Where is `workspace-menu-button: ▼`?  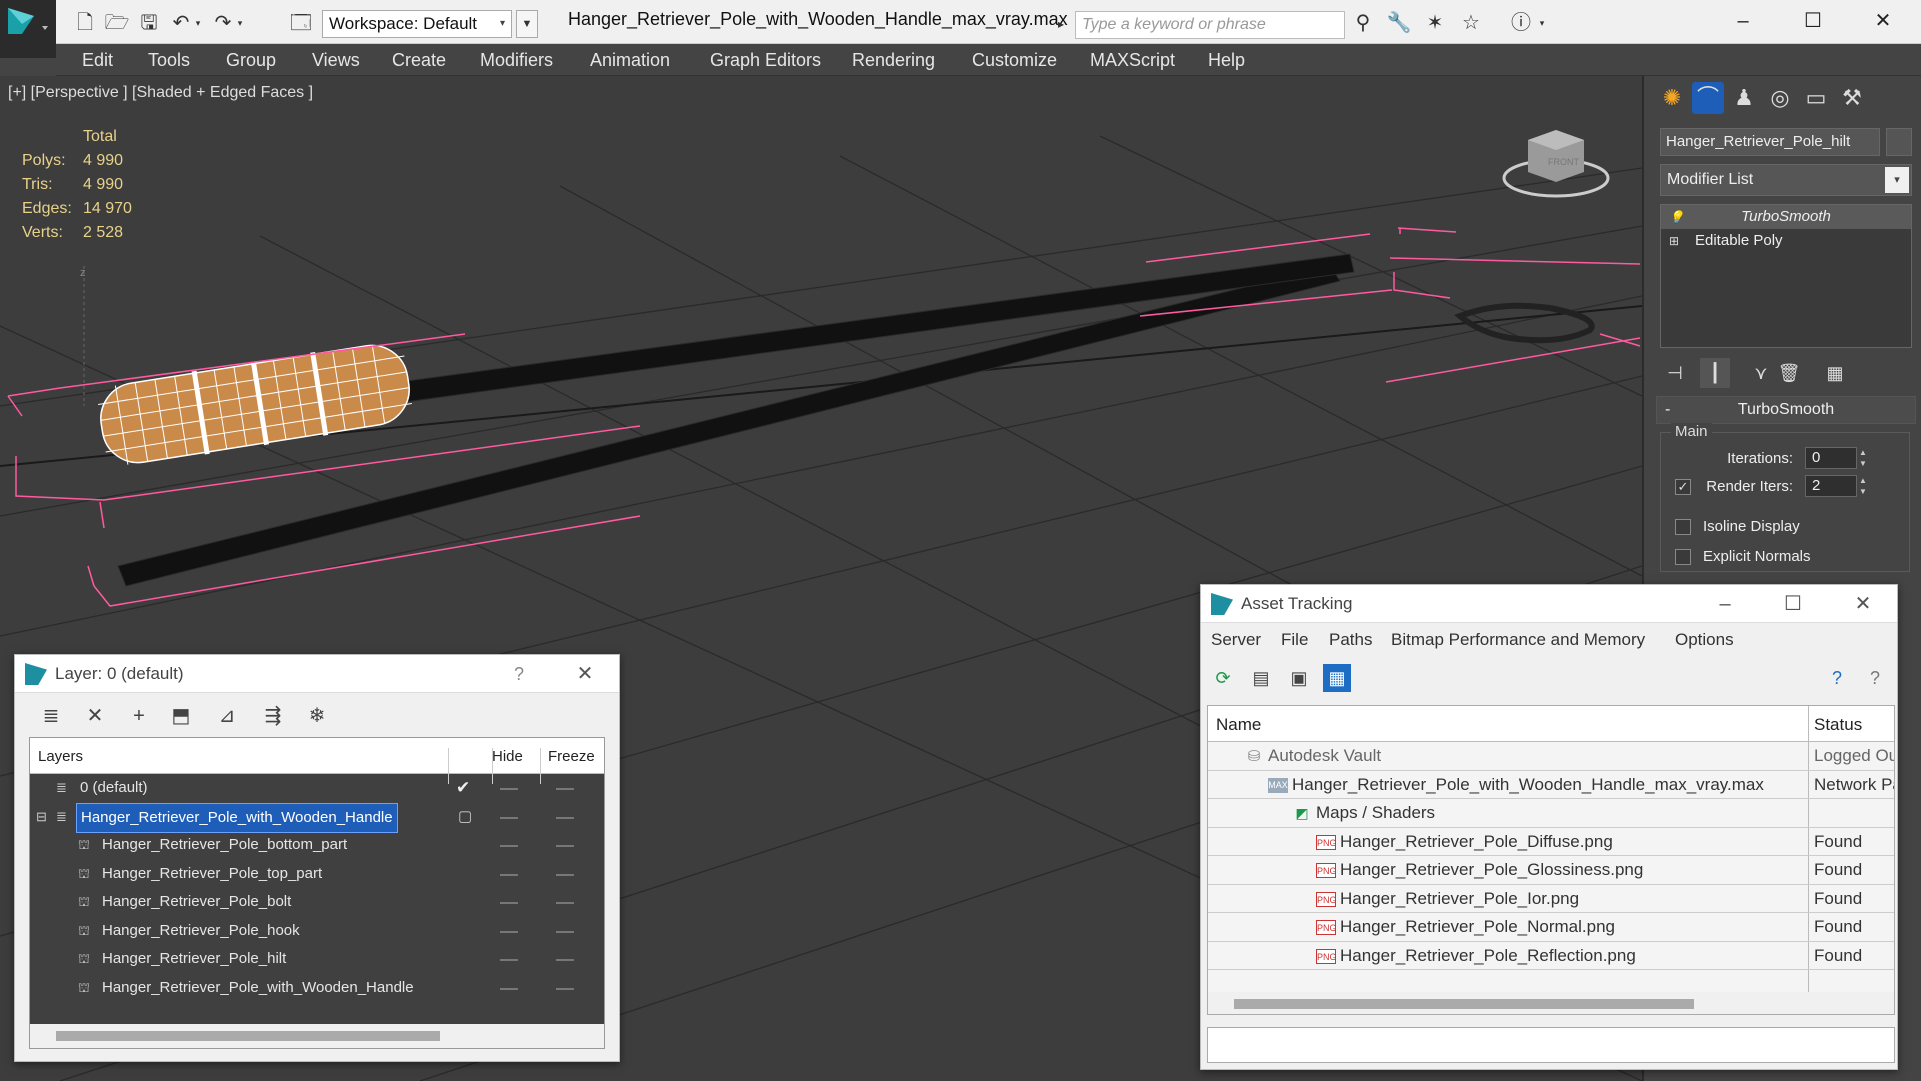
workspace-menu-button: ▼ is located at coordinates (527, 24).